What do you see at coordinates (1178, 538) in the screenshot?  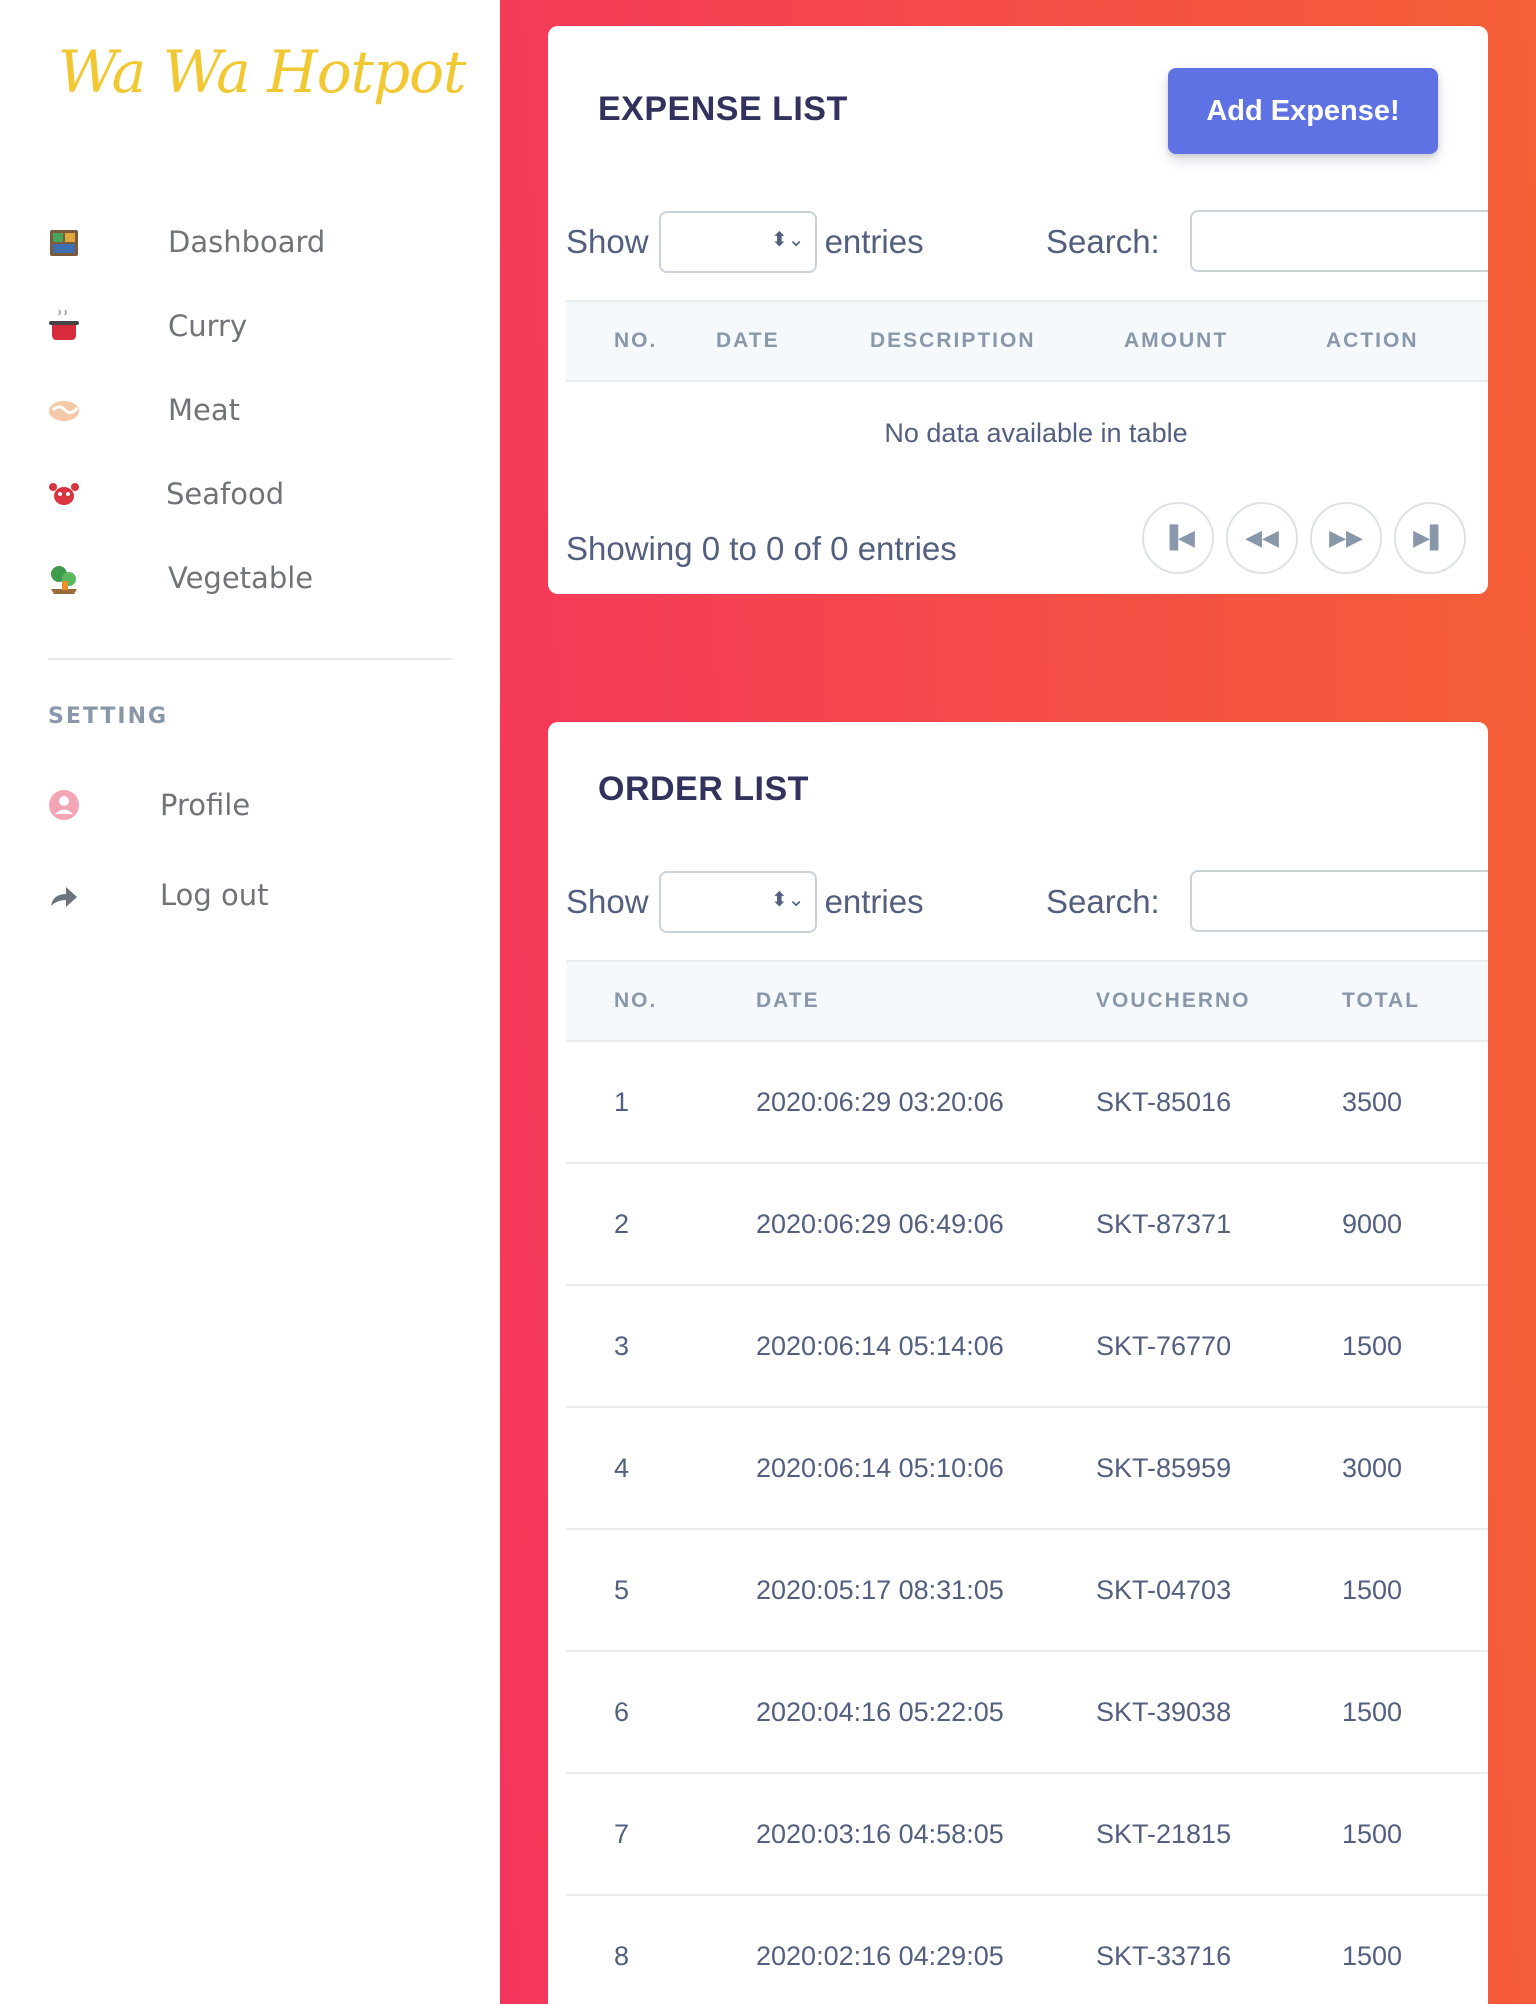 I see `first-page-icon: ▐◀` at bounding box center [1178, 538].